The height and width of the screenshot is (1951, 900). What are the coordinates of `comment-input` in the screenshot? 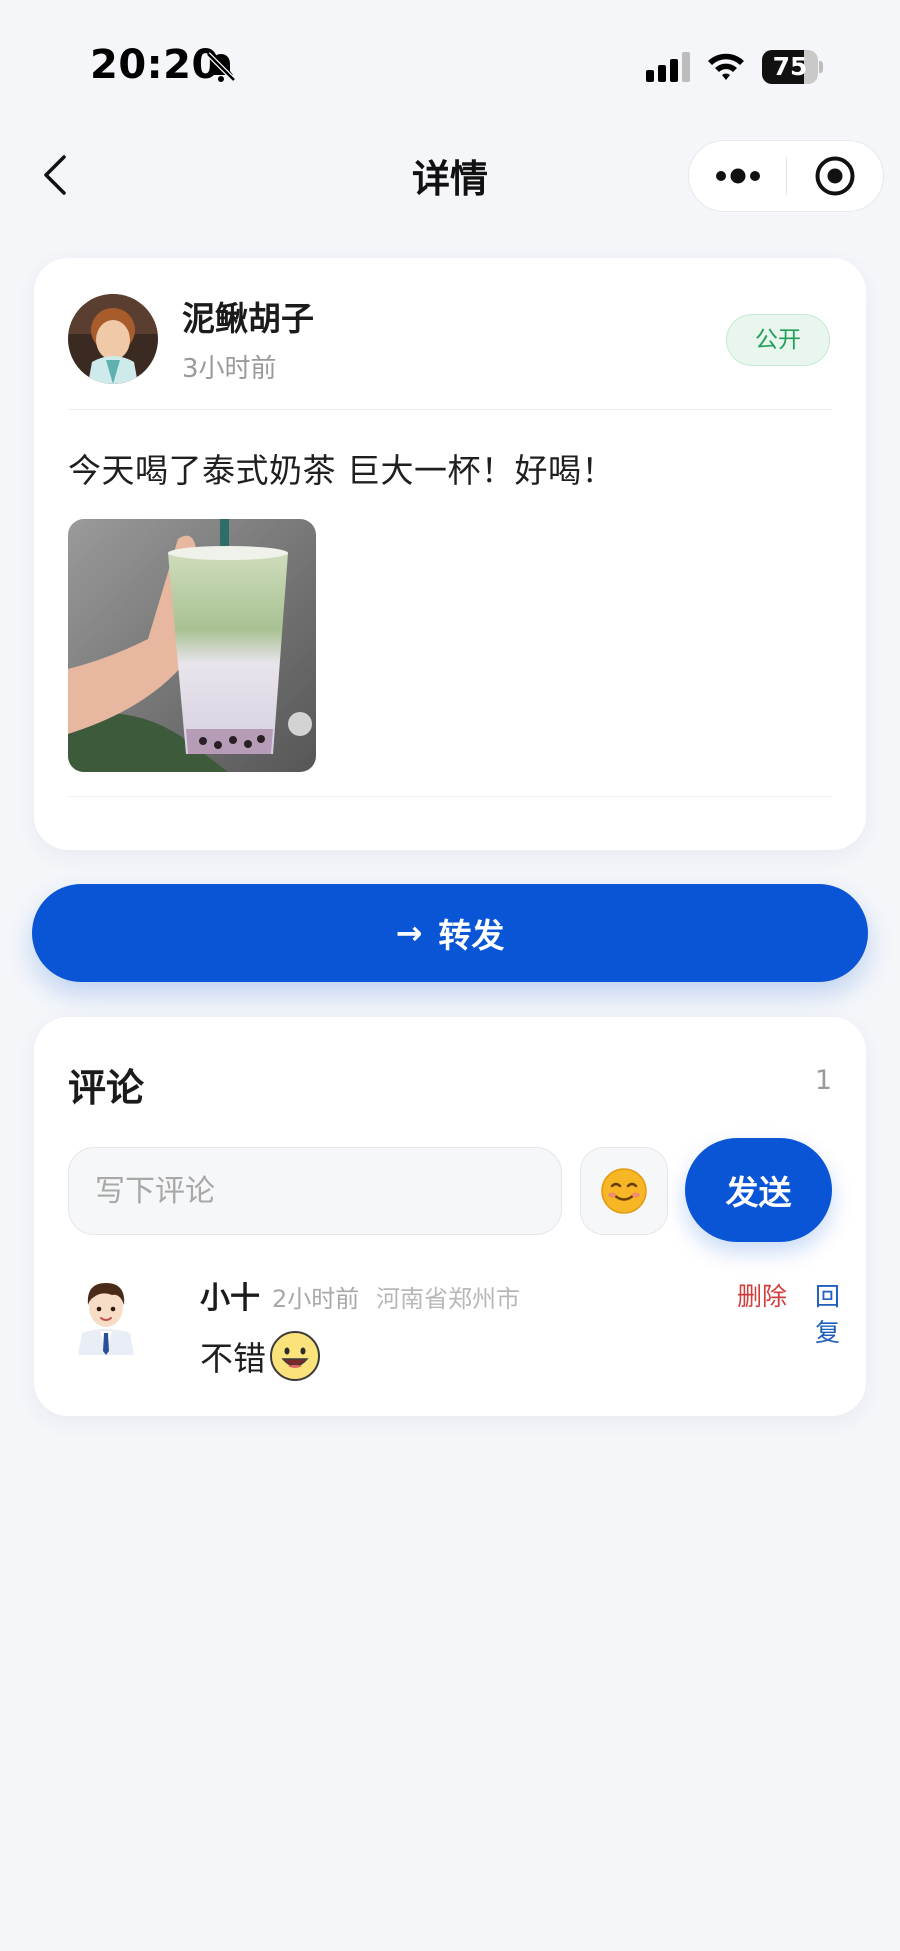 It's located at (315, 1191).